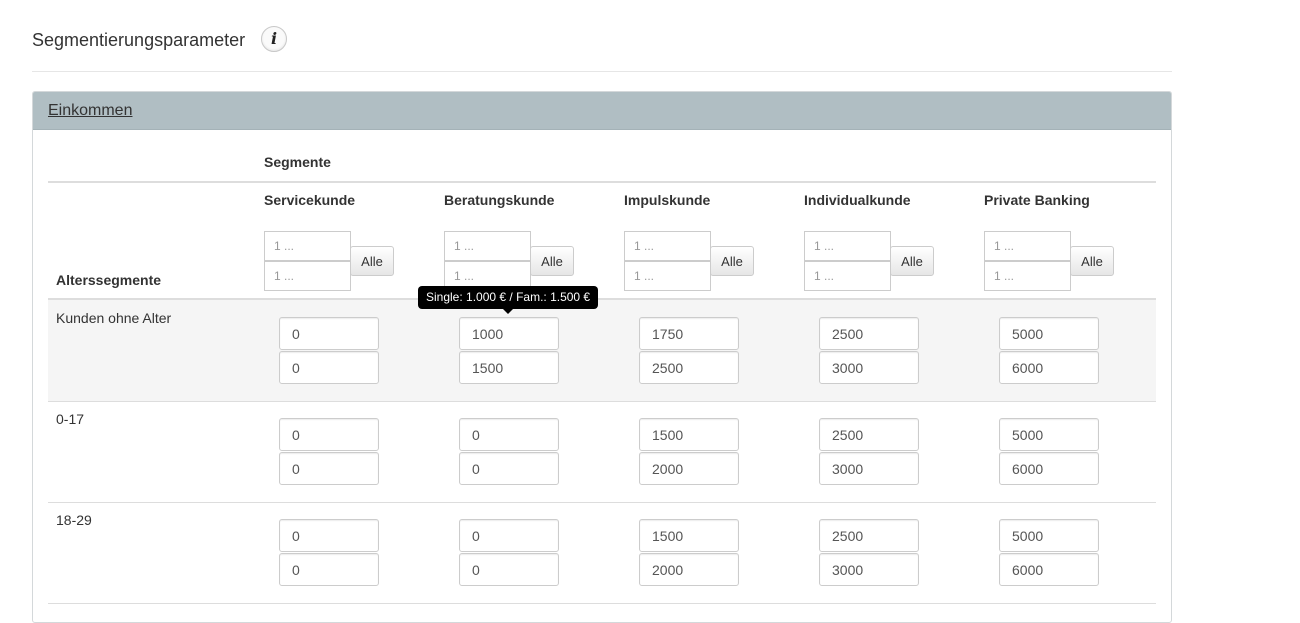 The height and width of the screenshot is (623, 1300). Describe the element at coordinates (1037, 200) in the screenshot. I see `column-header-private-banking: Private Banking` at that location.